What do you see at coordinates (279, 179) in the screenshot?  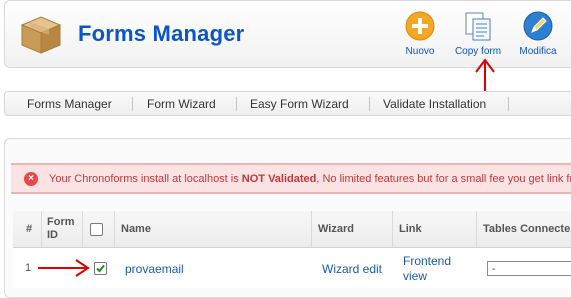 I see `alert-emphasis: NOT Validated` at bounding box center [279, 179].